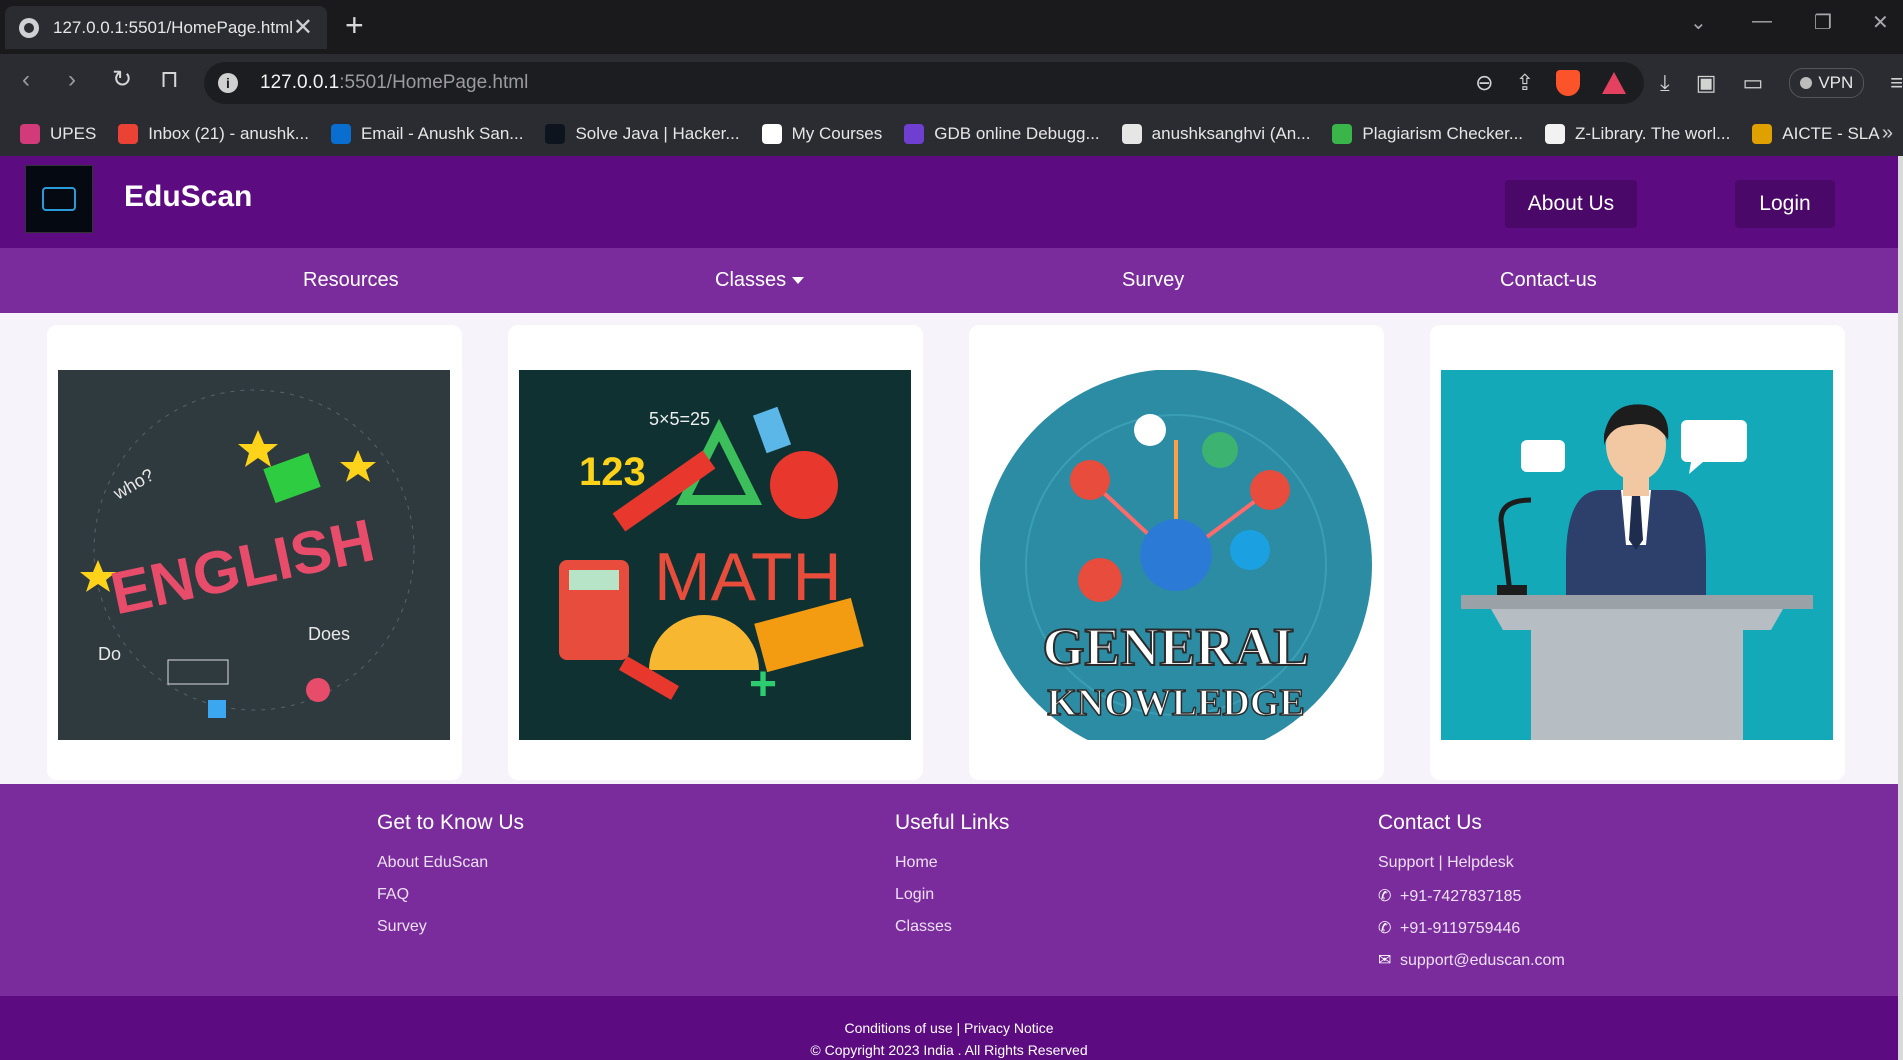  I want to click on footer-link-about: About EduScan, so click(432, 863).